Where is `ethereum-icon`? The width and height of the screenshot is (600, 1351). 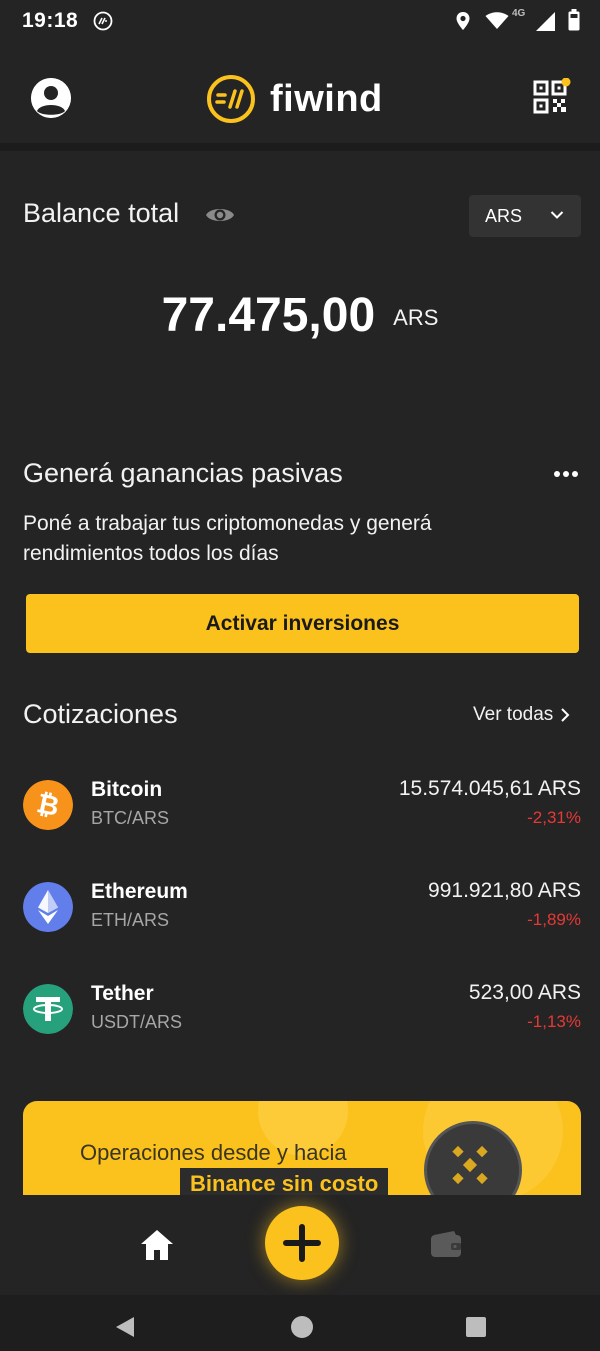
ethereum-icon is located at coordinates (48, 907).